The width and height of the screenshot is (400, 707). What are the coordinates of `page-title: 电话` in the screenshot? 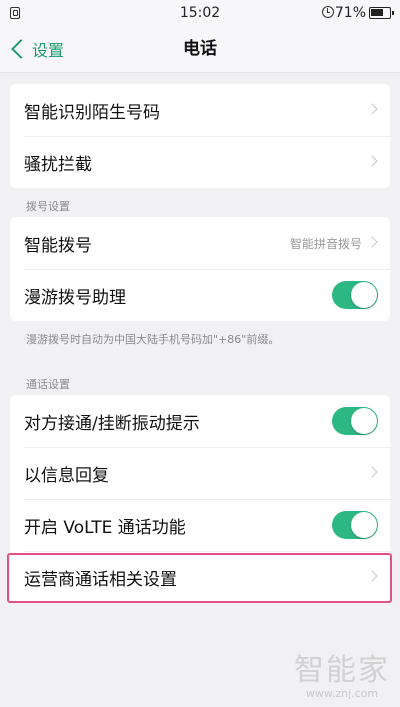 It's located at (200, 49).